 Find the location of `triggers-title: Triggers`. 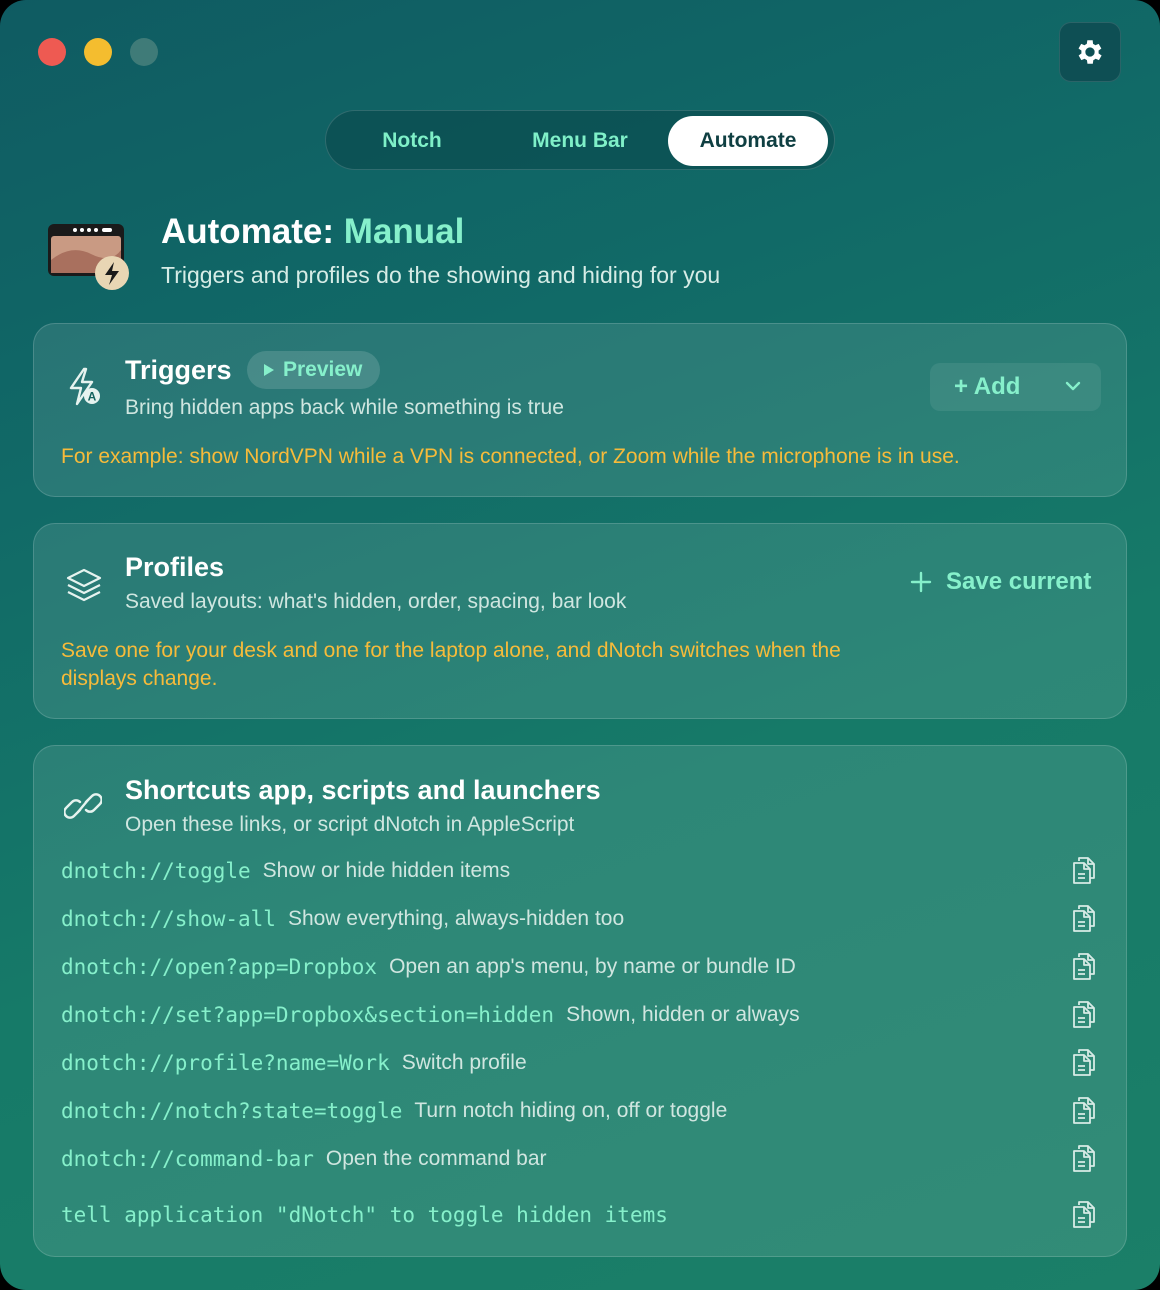

triggers-title: Triggers is located at coordinates (178, 370).